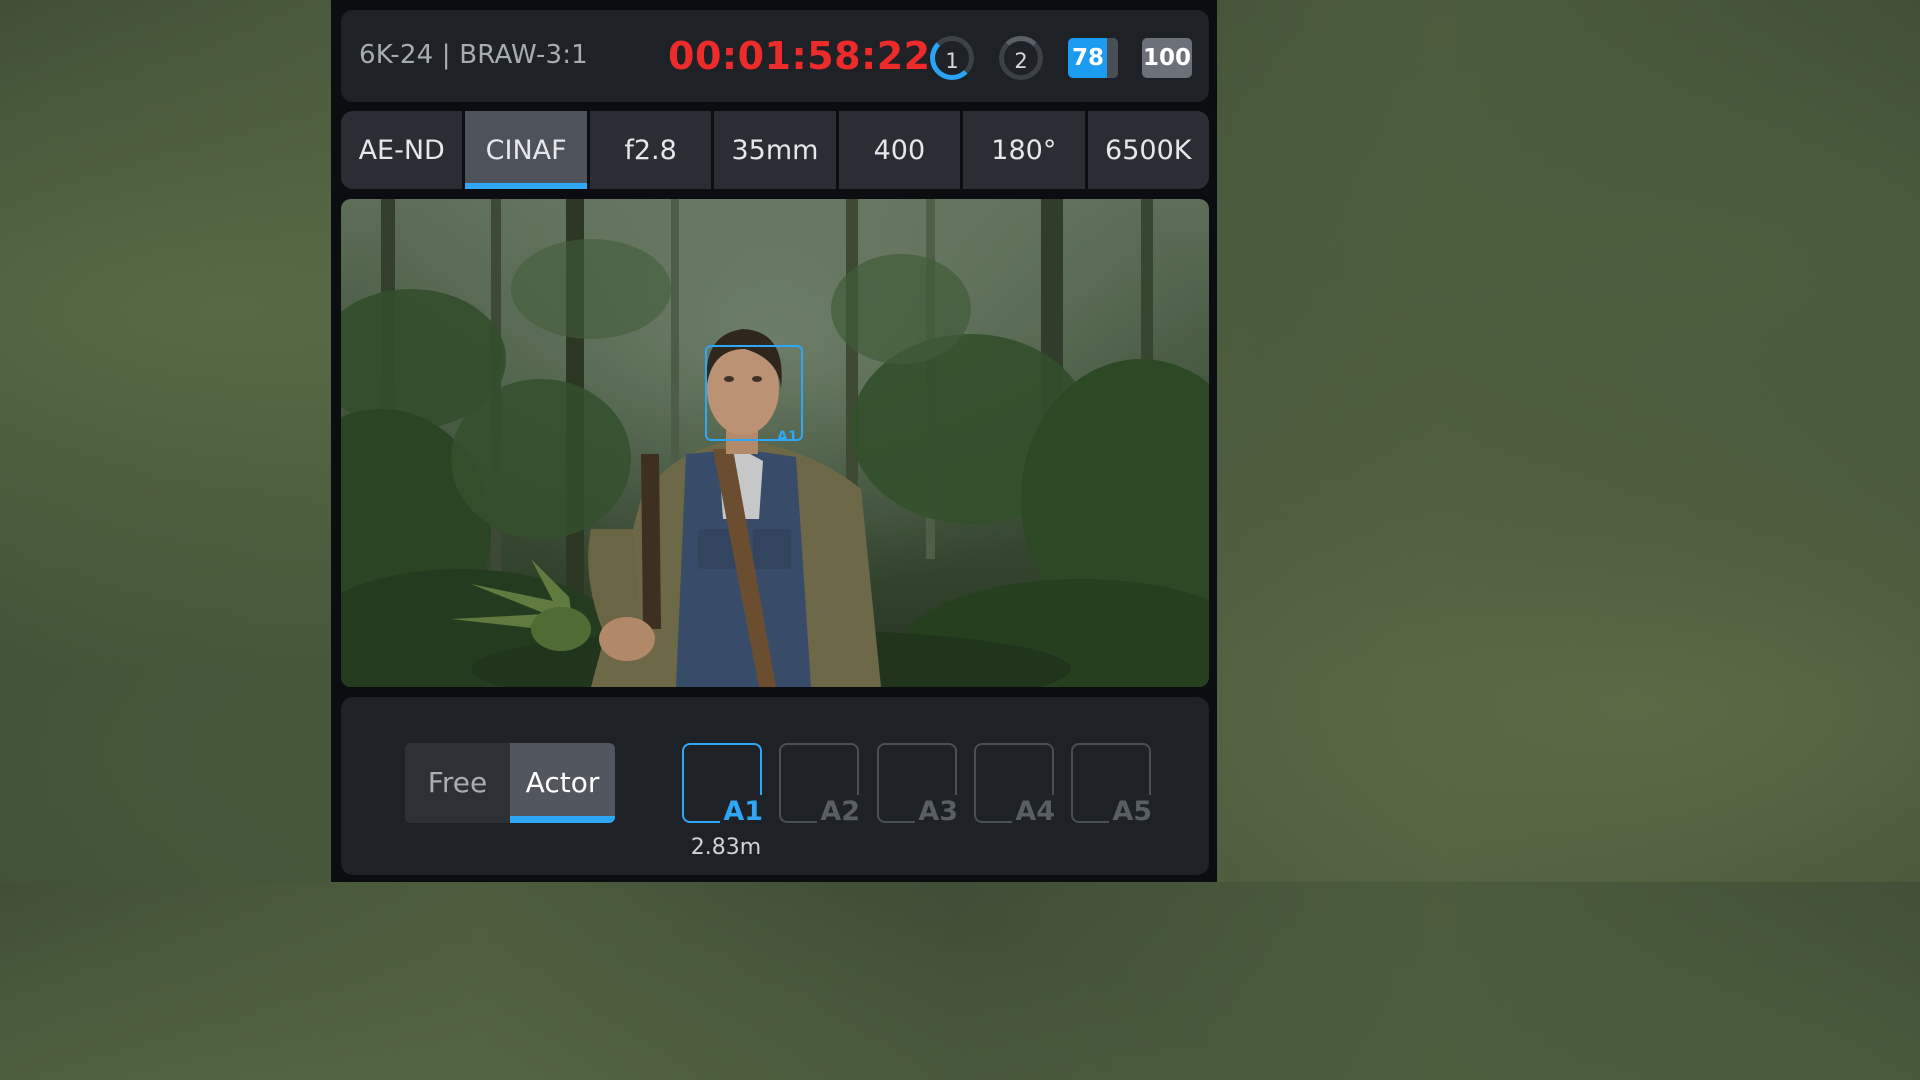 The image size is (1920, 1080). I want to click on actor-slot-a2: A2, so click(821, 786).